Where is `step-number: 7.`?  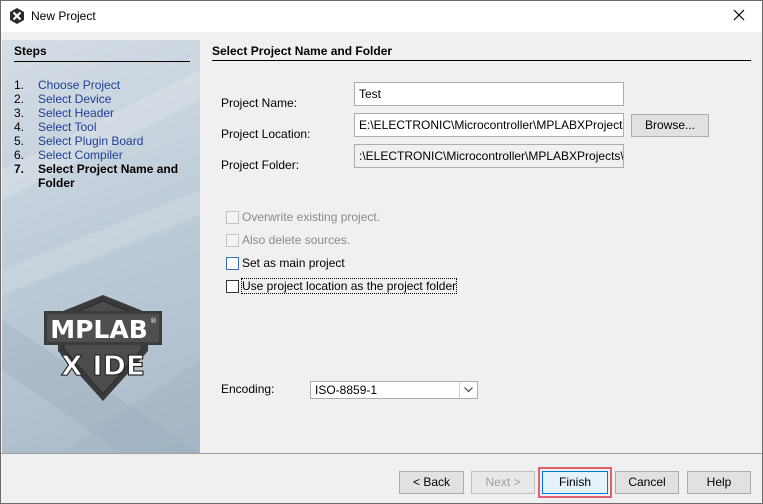
step-number: 7. is located at coordinates (19, 169).